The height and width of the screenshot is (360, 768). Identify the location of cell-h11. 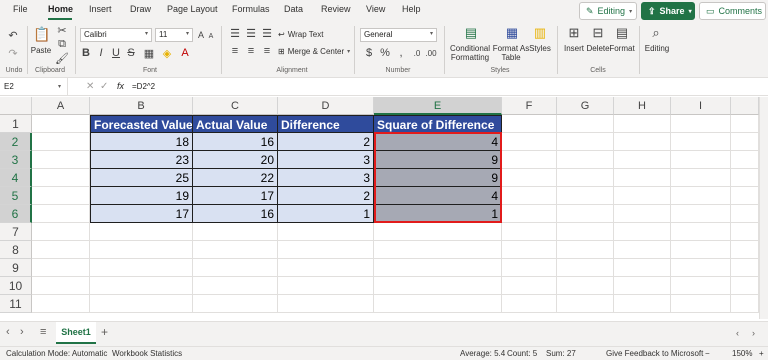
(642, 304).